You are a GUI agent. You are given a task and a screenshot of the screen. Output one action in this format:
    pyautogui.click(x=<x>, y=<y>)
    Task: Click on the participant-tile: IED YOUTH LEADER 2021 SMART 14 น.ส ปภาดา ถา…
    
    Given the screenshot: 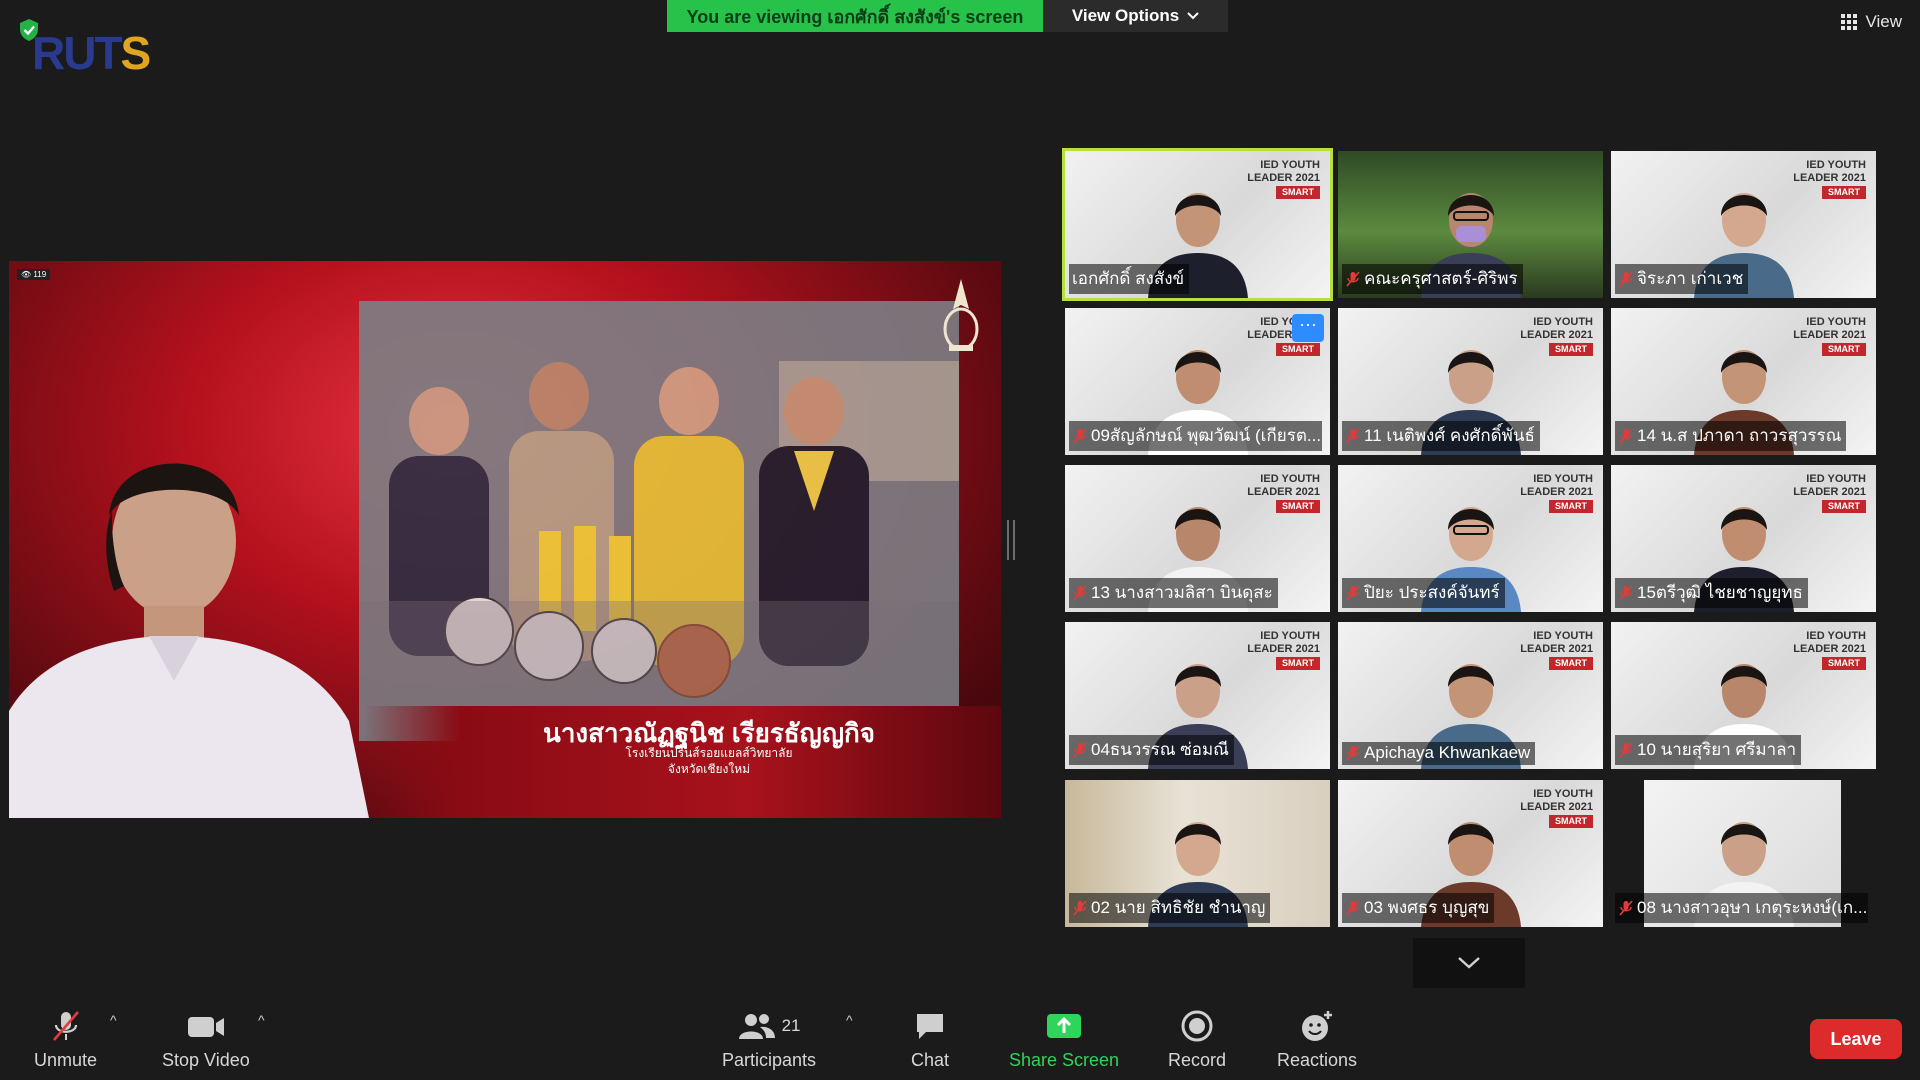 What is the action you would take?
    pyautogui.click(x=1743, y=381)
    